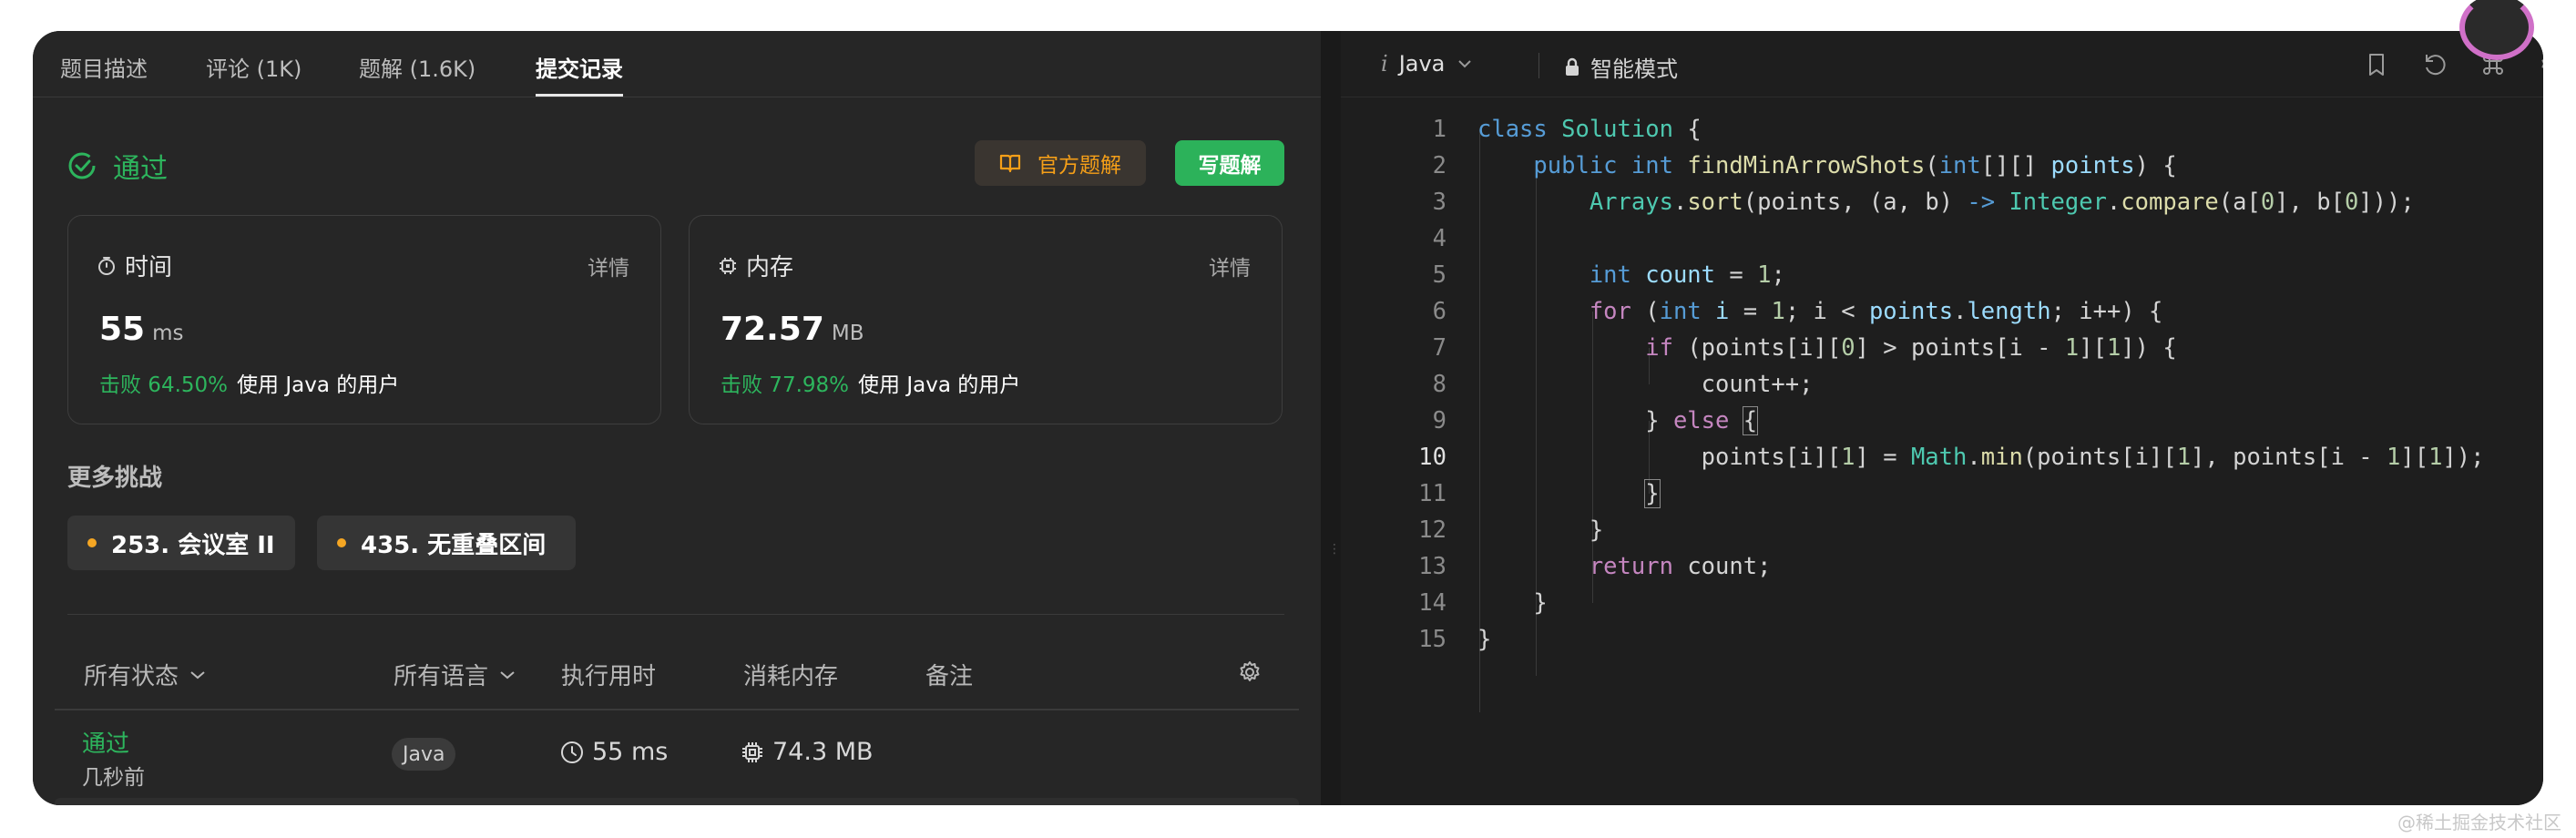  I want to click on line-number: 9, so click(1439, 420).